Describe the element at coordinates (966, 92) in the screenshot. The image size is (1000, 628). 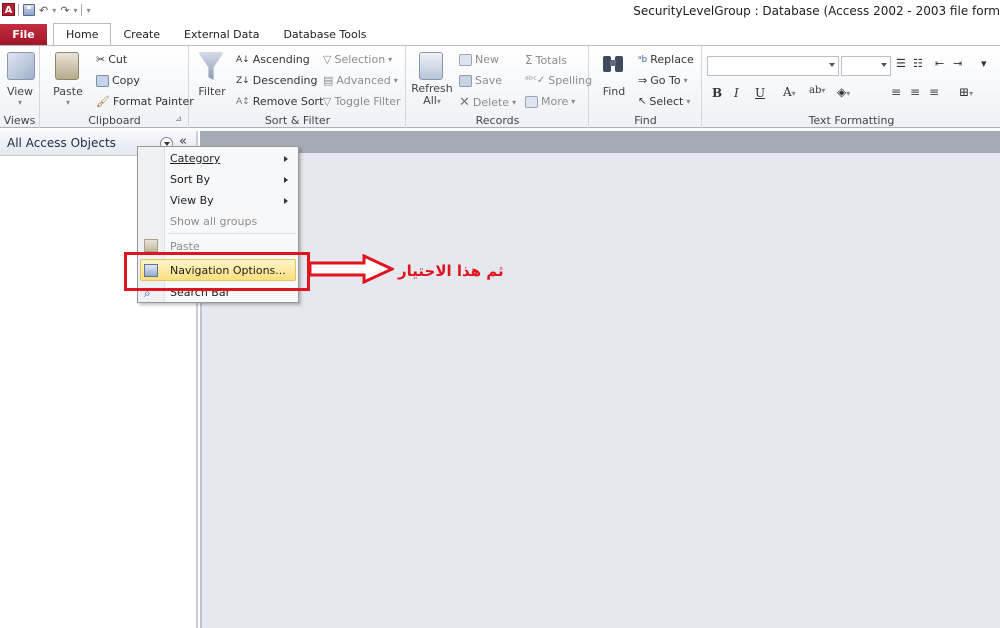
I see `gridlines-icon: ⊞▾` at that location.